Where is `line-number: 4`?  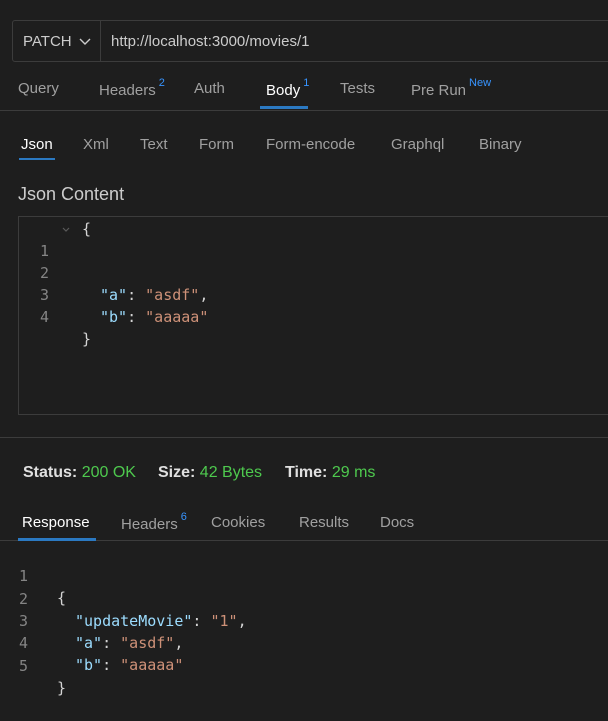 line-number: 4 is located at coordinates (44, 317).